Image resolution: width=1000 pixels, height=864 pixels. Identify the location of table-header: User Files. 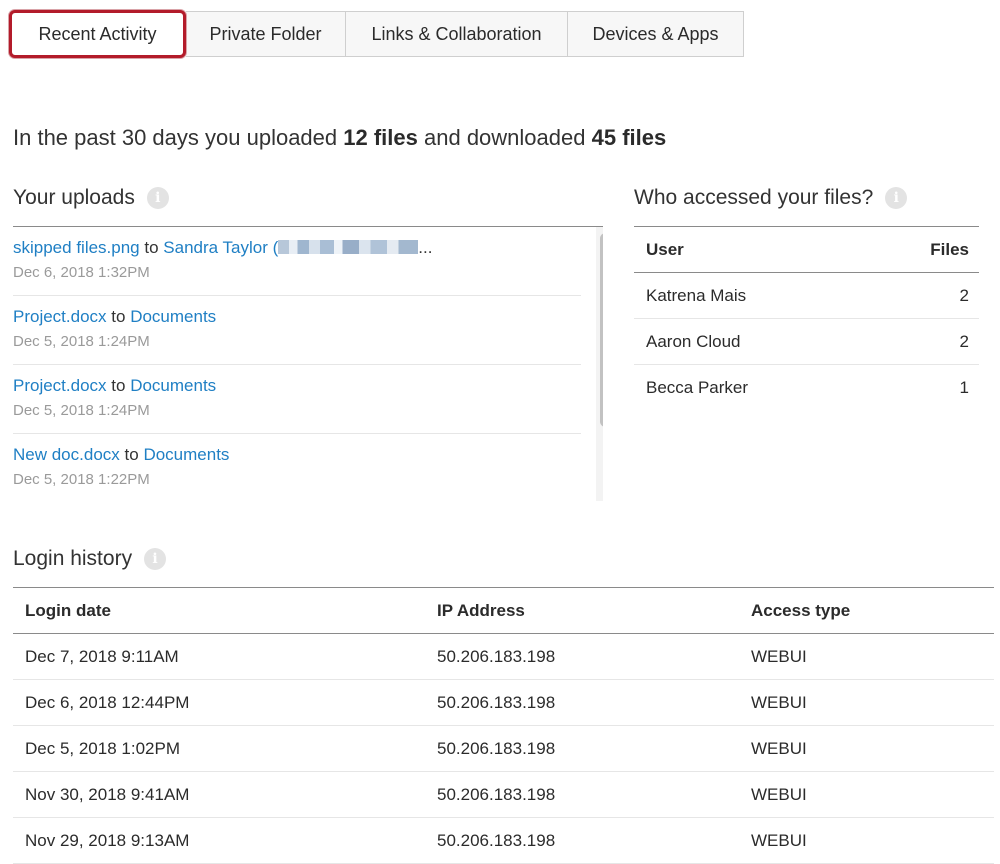
(806, 250).